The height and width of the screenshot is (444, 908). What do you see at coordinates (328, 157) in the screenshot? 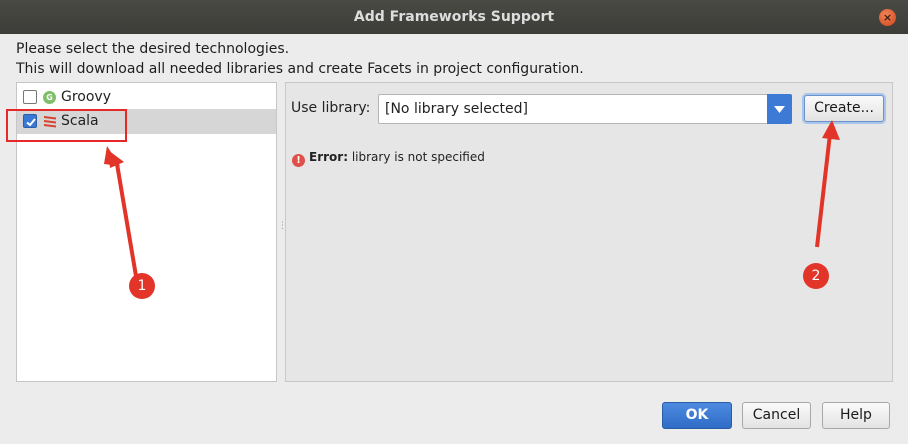
I see `error-prefix: Error:` at bounding box center [328, 157].